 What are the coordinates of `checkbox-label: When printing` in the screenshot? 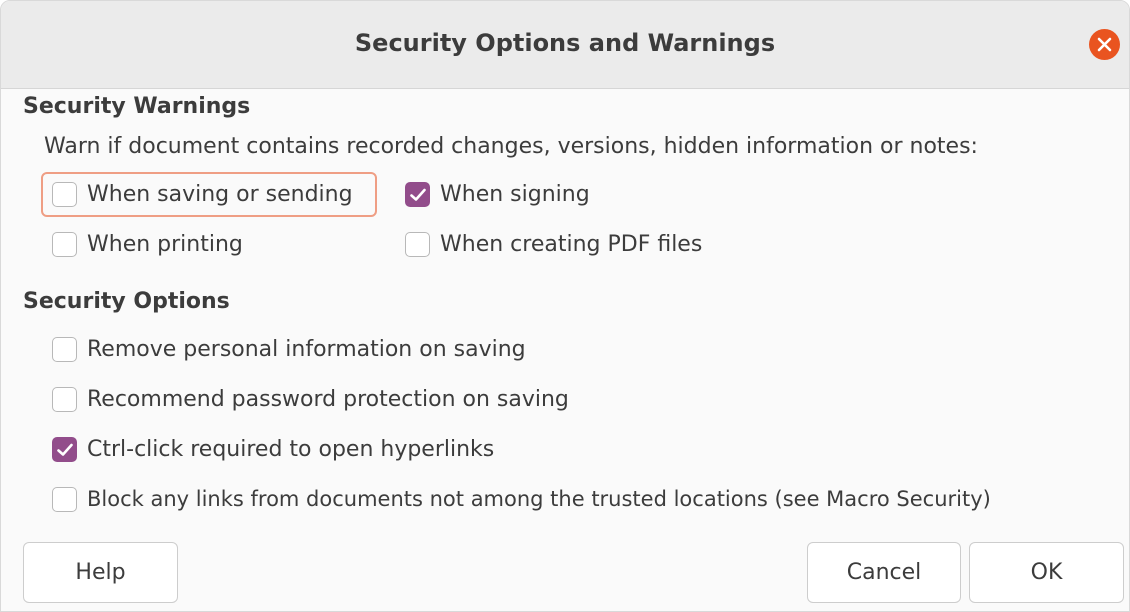 It's located at (165, 244).